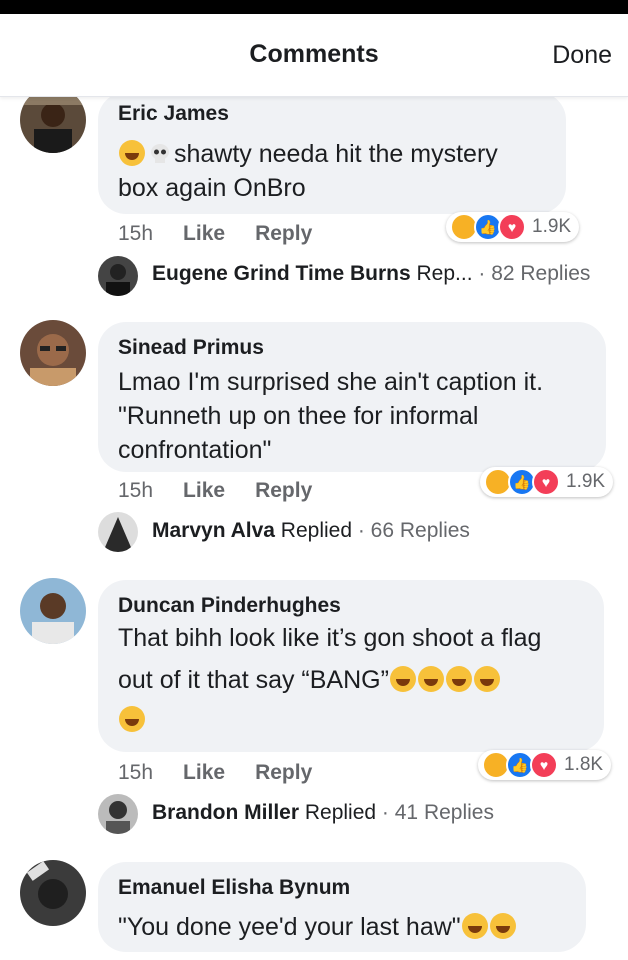 This screenshot has width=628, height=960. Describe the element at coordinates (229, 606) in the screenshot. I see `comment-author: Duncan Pinderhughes` at that location.